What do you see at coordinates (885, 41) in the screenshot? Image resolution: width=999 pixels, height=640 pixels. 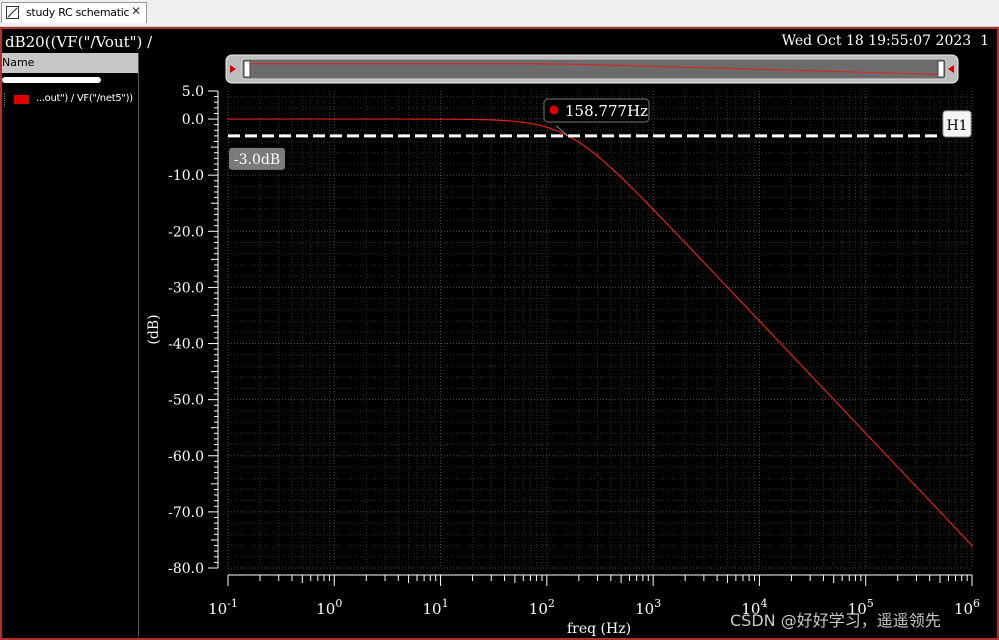 I see `plot-timestamp: Wed Oct 18 19:55:07 2023 1` at bounding box center [885, 41].